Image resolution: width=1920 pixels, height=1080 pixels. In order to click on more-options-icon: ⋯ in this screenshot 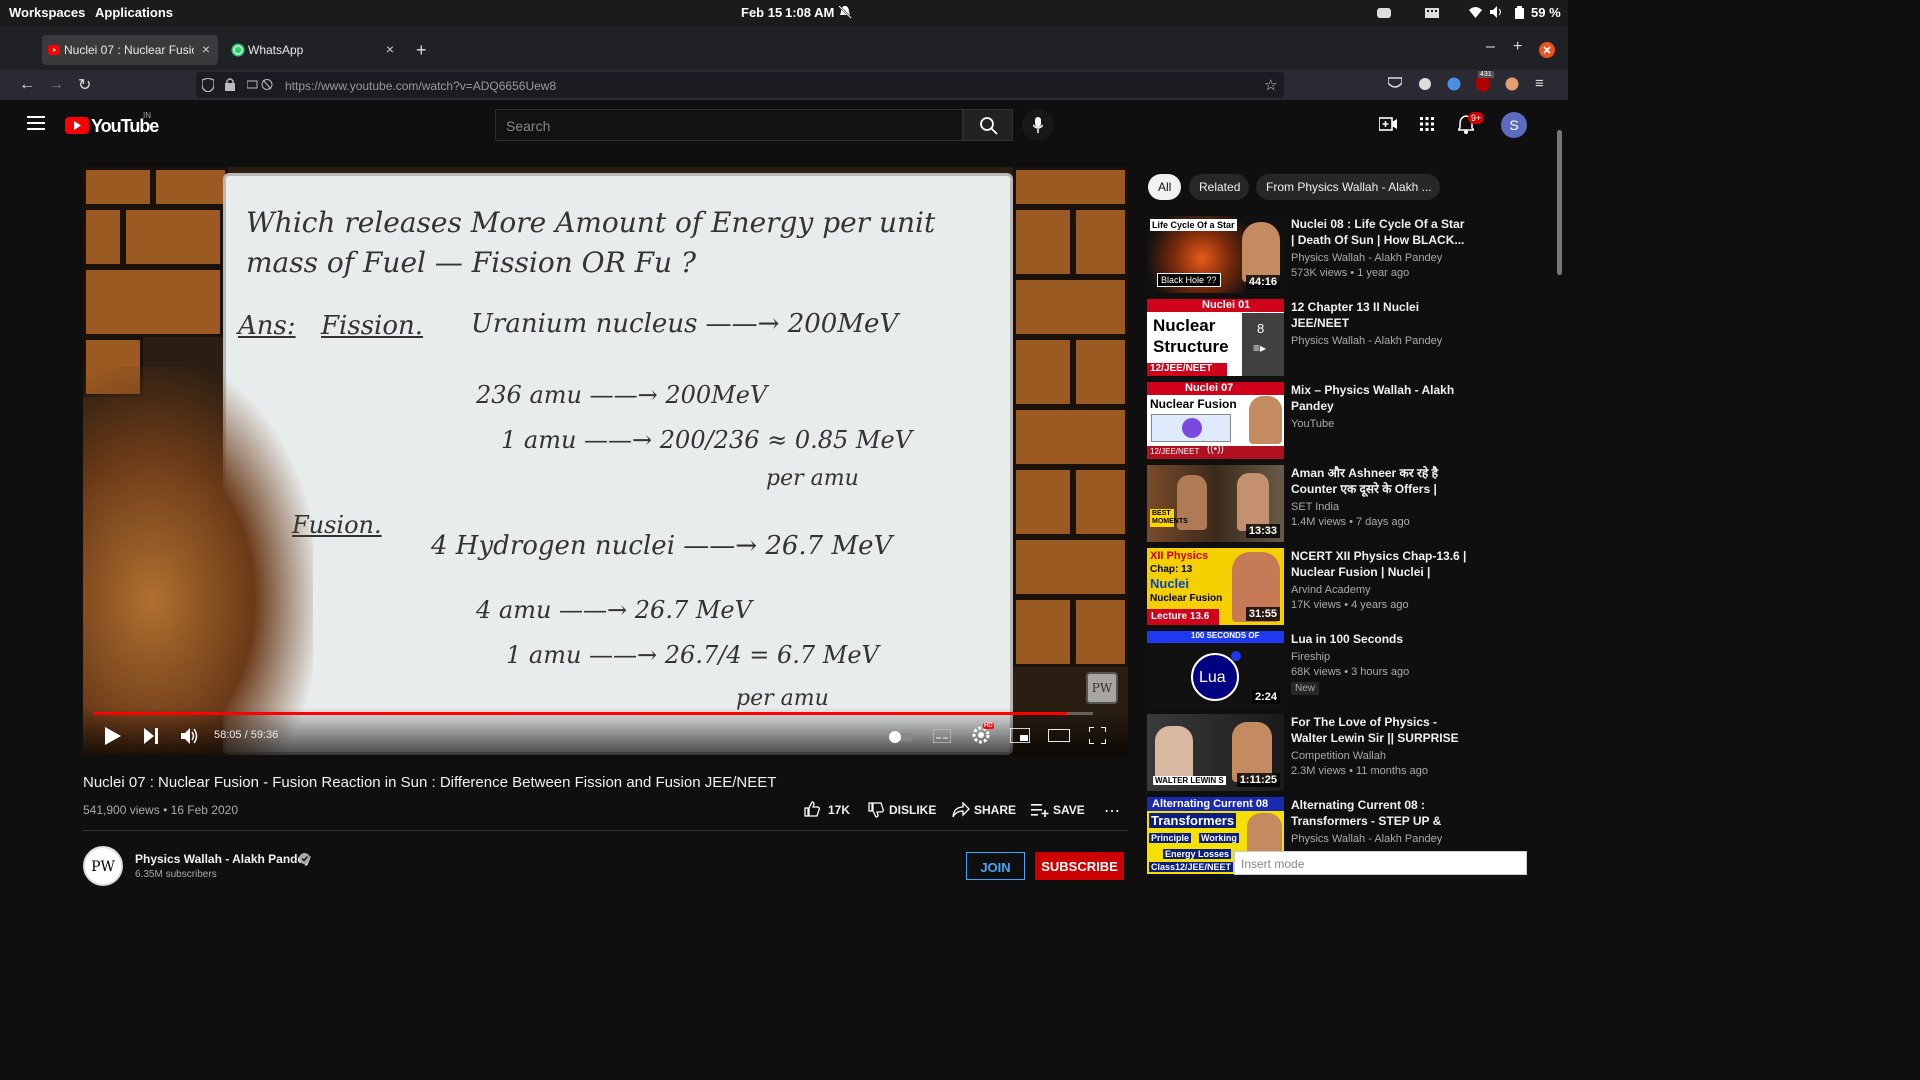, I will do `click(1112, 811)`.